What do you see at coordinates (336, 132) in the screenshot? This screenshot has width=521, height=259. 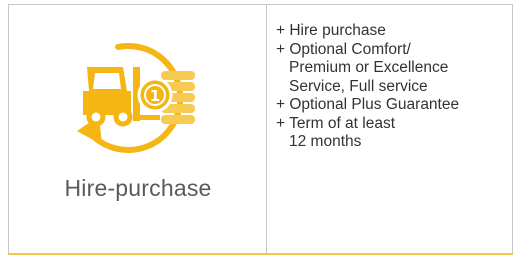 I see `feature-item: + Term of at least 12 months` at bounding box center [336, 132].